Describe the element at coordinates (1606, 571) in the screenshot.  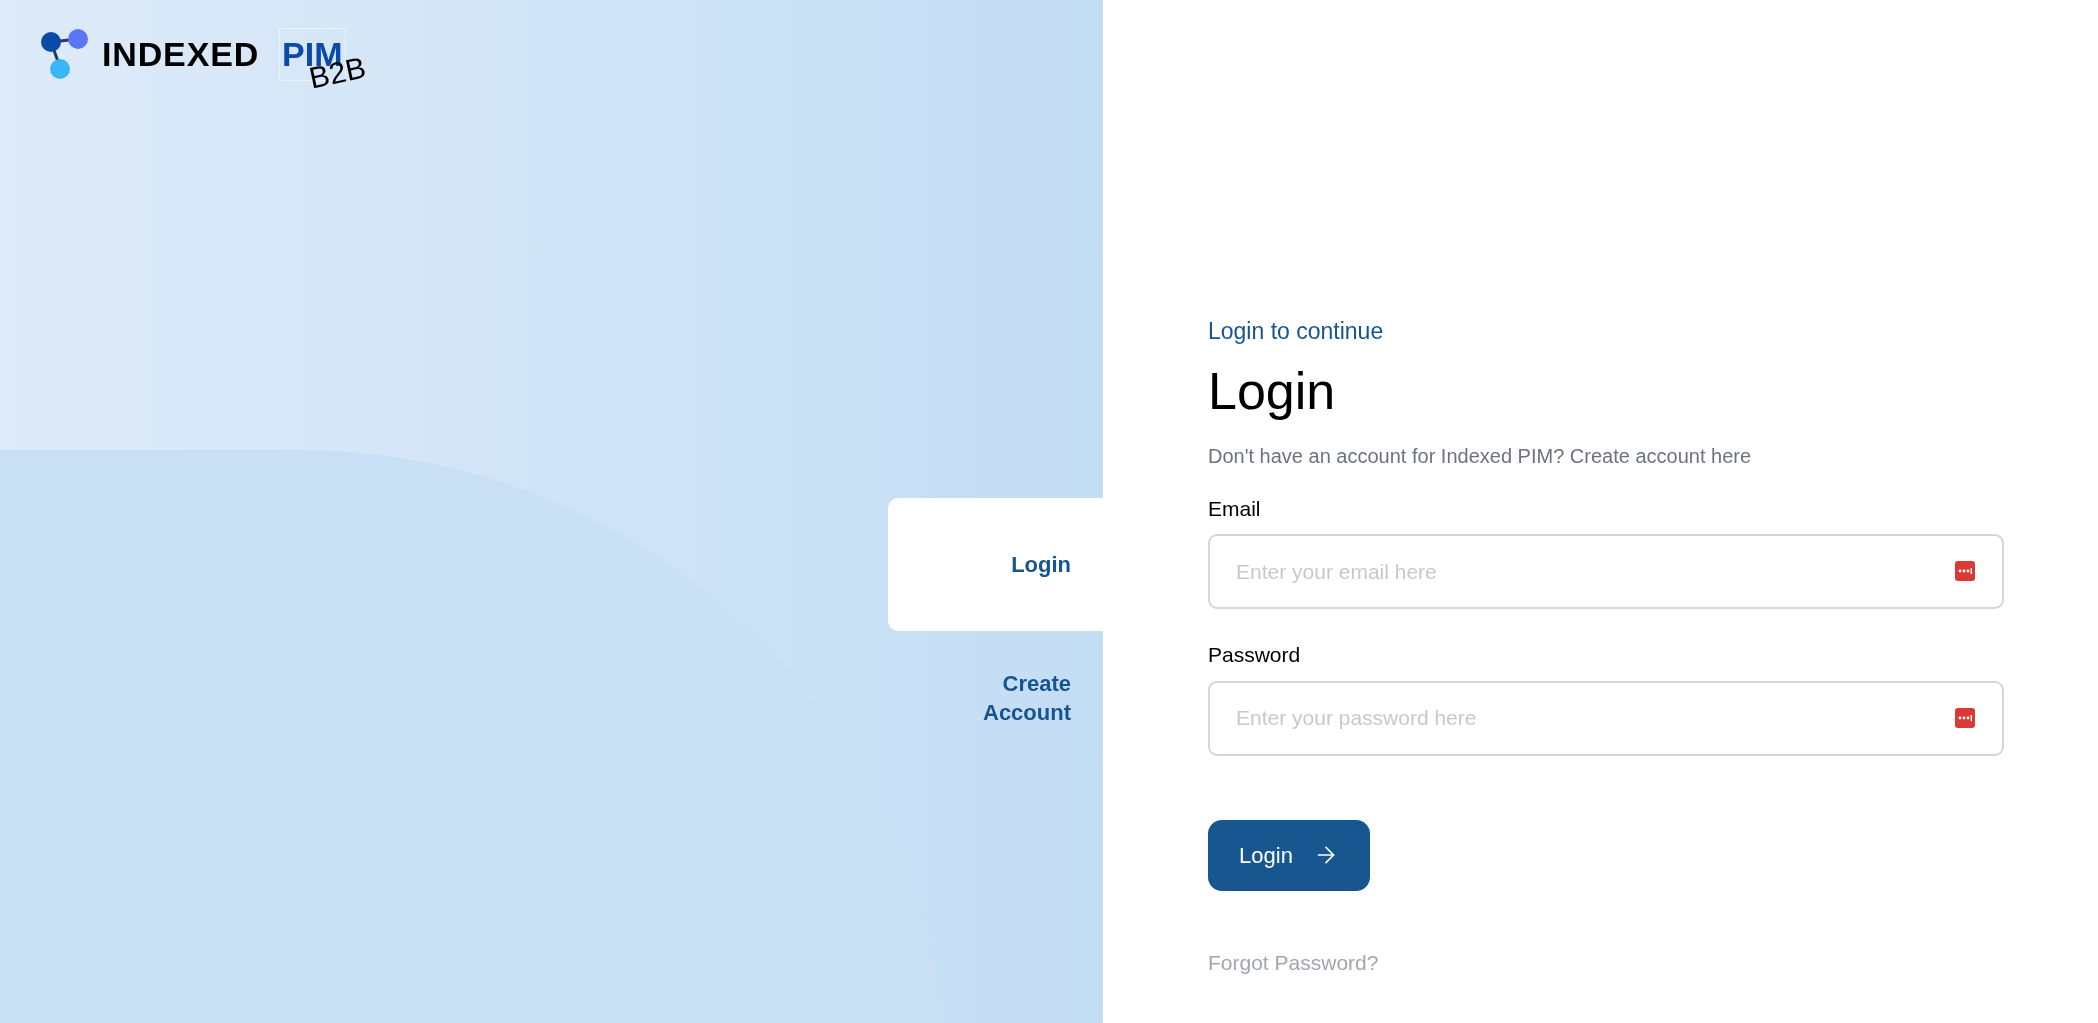
I see `text-field: Enter your email here` at that location.